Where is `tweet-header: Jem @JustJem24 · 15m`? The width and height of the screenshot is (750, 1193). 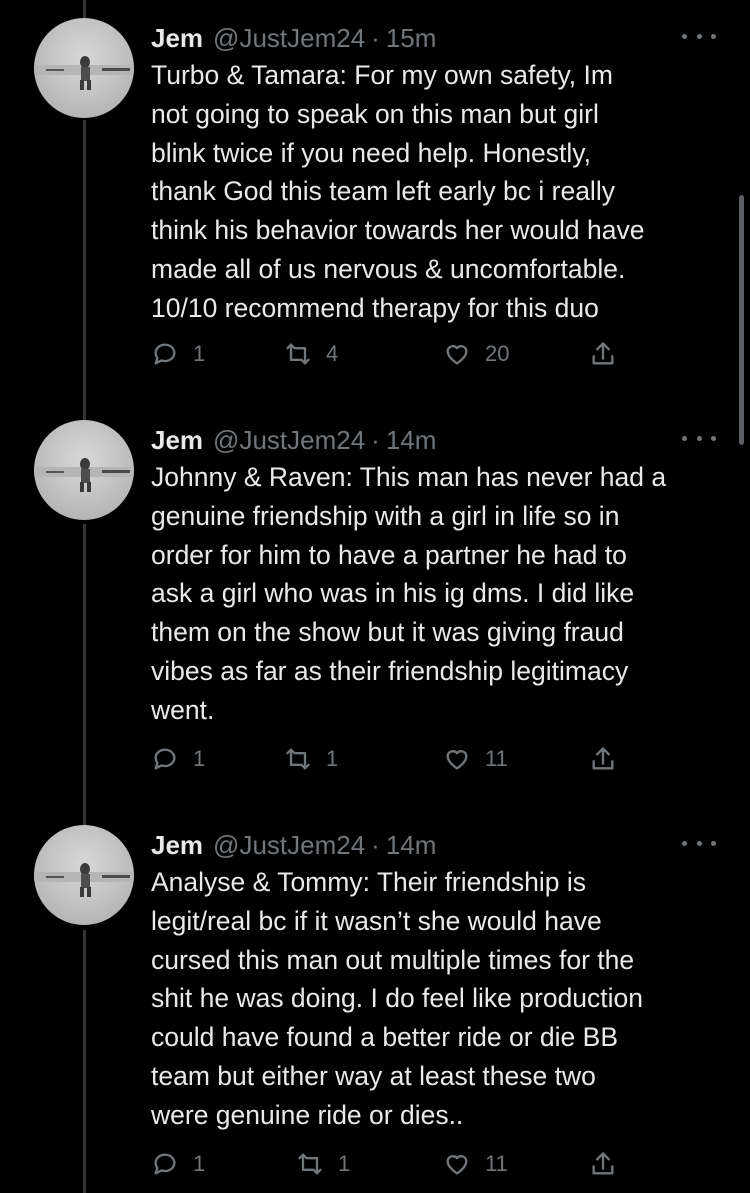 tweet-header: Jem @JustJem24 · 15m is located at coordinates (293, 38).